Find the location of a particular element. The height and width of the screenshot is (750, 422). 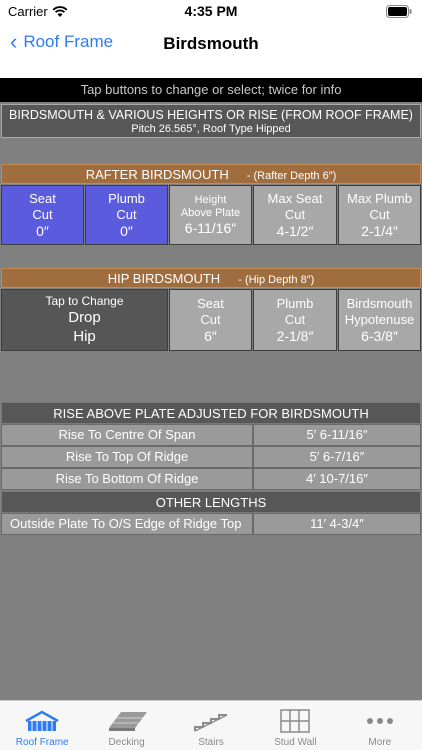

button-label: Birdsmouth is located at coordinates (379, 303).